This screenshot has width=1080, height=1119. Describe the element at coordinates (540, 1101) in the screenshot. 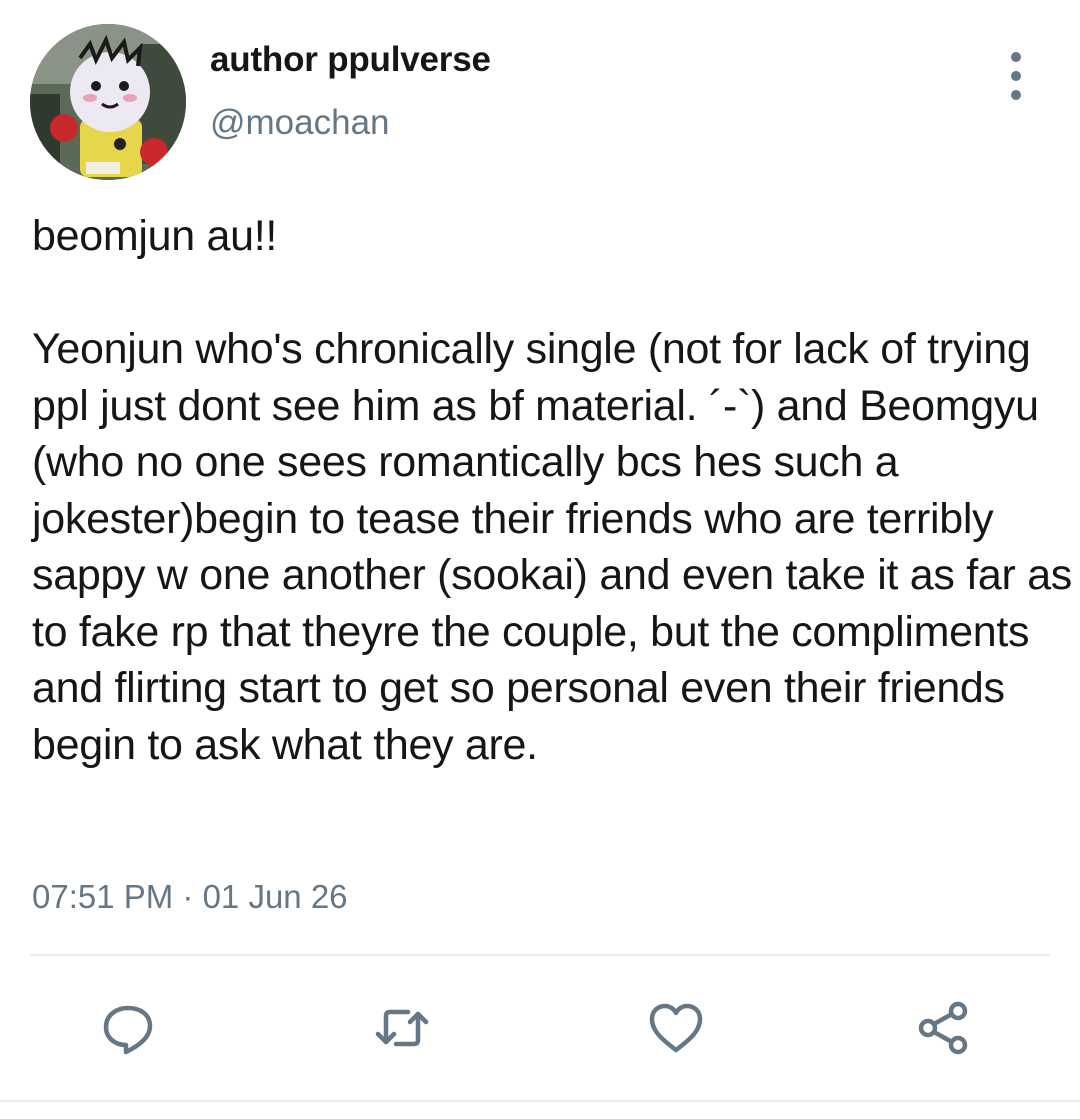

I see `bottom-divider` at that location.